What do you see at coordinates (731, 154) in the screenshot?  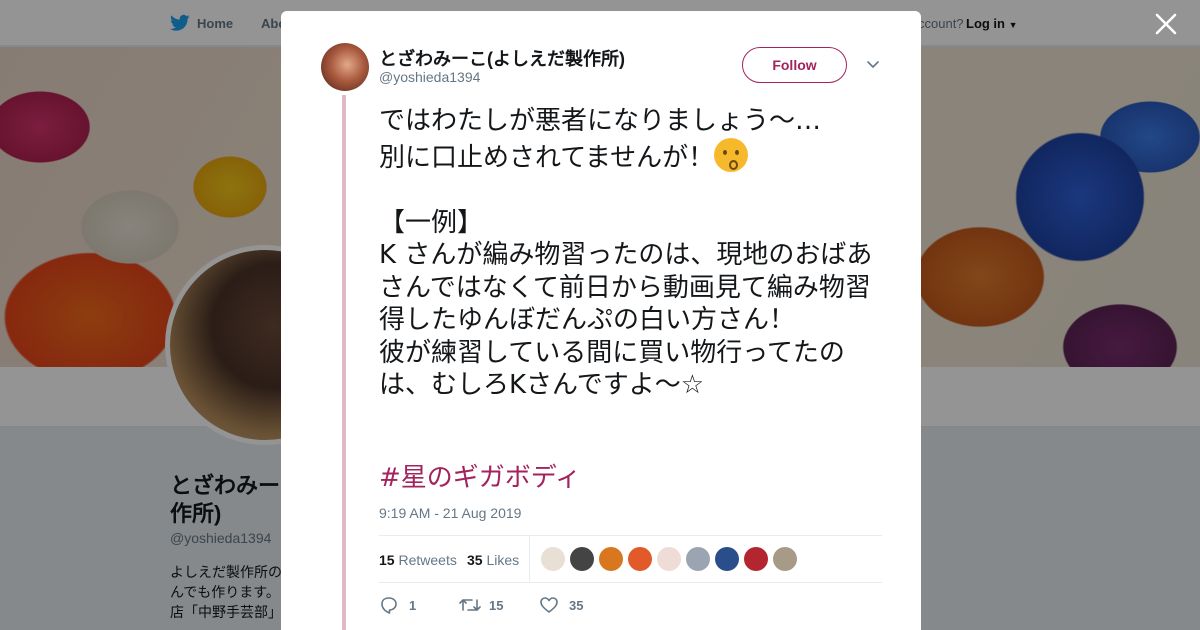 I see `kissing-face-emoji-icon` at bounding box center [731, 154].